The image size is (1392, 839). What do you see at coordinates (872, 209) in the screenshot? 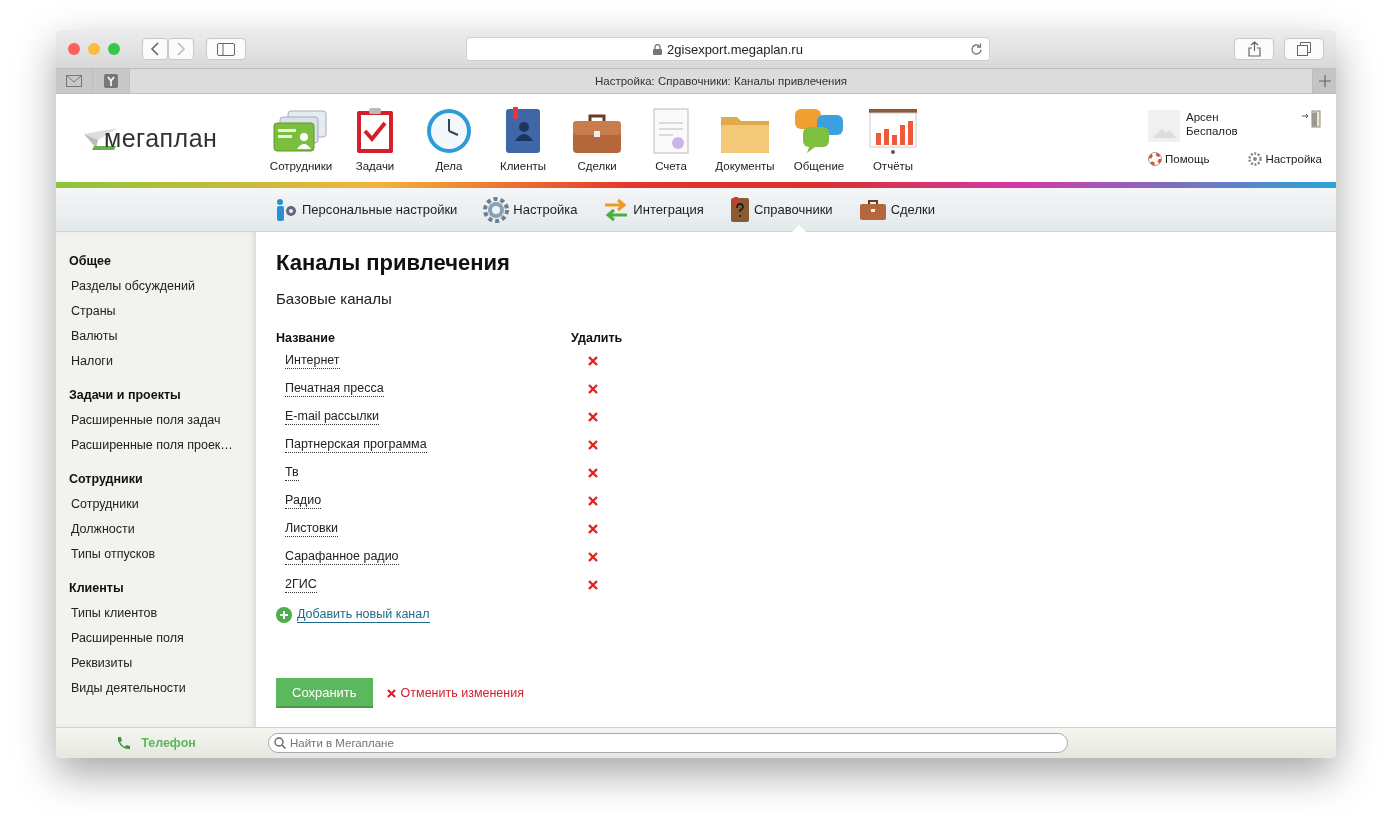
I see `briefcase-icon` at bounding box center [872, 209].